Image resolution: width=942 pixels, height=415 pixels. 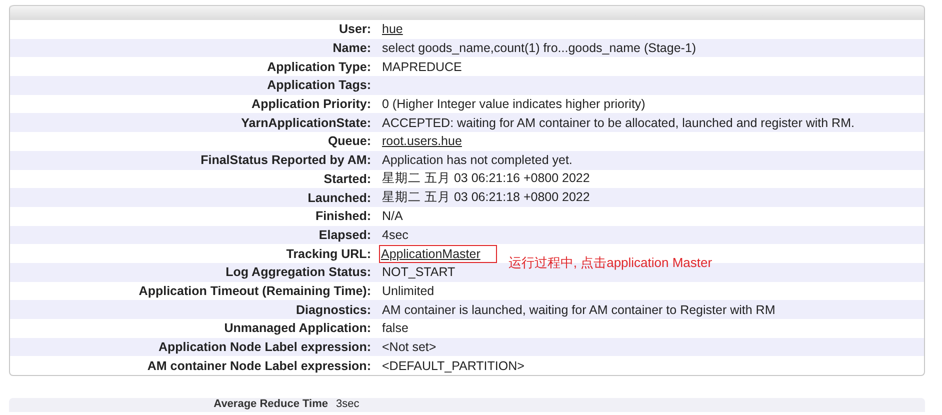 I want to click on field-label: Launched:, so click(x=338, y=197).